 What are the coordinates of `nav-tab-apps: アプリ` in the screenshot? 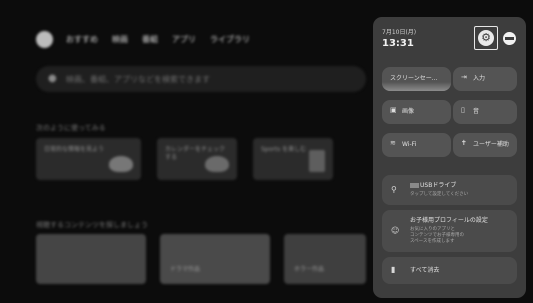 It's located at (184, 39).